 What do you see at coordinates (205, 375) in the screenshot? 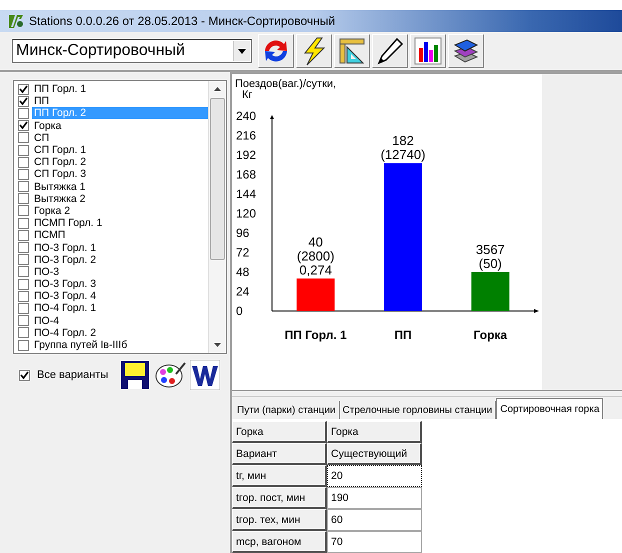
I see `word-icon` at bounding box center [205, 375].